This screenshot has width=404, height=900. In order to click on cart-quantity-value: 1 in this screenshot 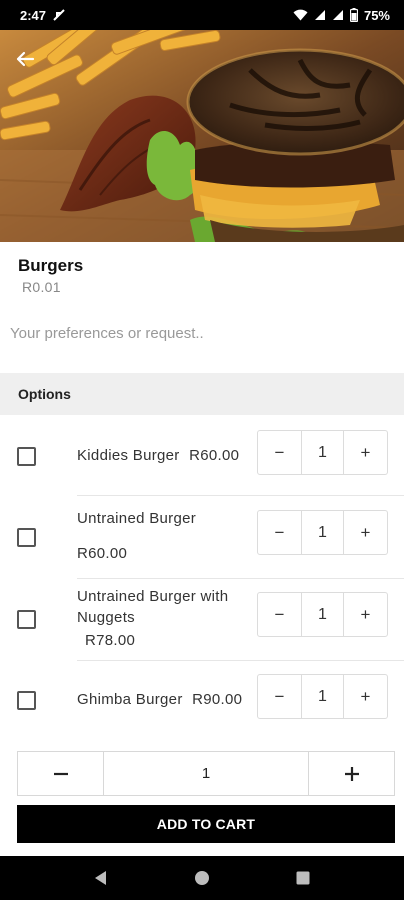, I will do `click(206, 773)`.